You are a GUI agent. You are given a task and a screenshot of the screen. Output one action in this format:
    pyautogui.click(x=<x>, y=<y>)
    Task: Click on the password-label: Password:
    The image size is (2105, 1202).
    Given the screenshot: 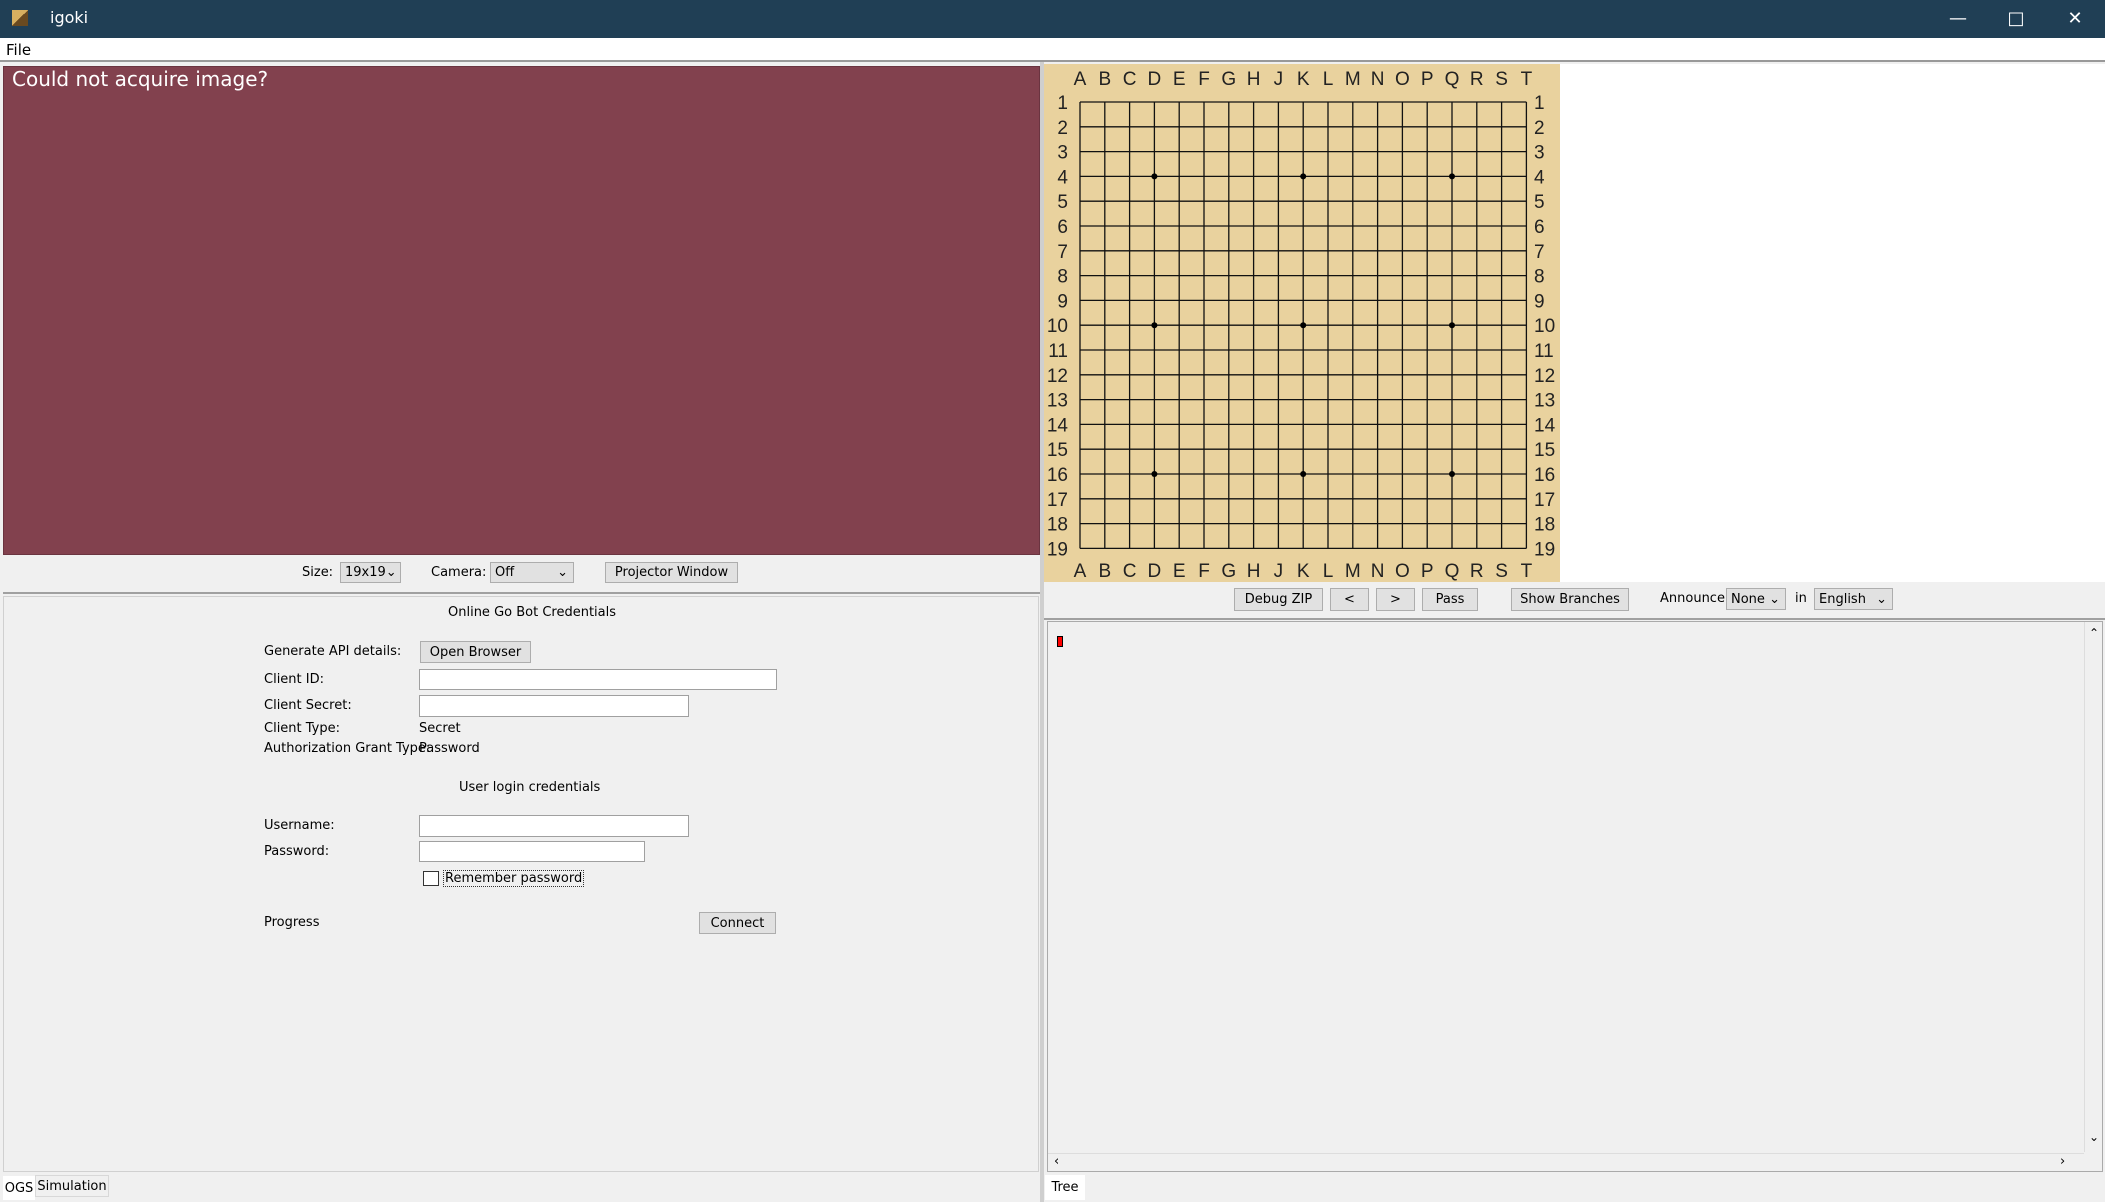 What is the action you would take?
    pyautogui.click(x=297, y=851)
    